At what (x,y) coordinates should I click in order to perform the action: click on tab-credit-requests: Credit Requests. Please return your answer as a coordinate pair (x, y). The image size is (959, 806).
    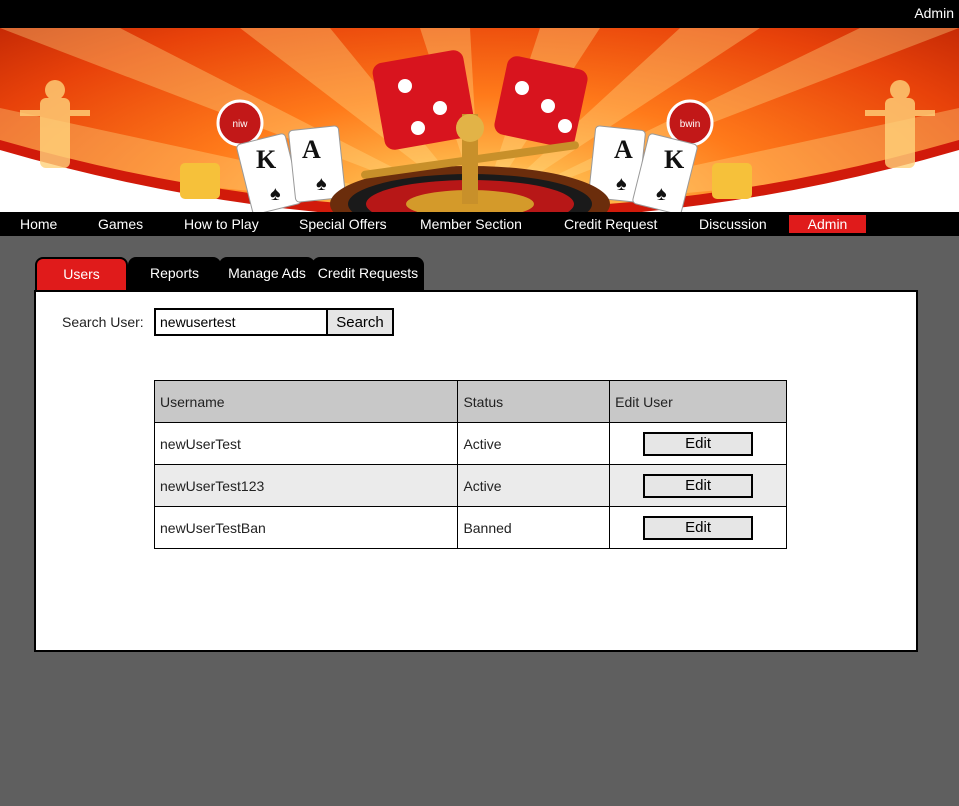
    Looking at the image, I should click on (368, 274).